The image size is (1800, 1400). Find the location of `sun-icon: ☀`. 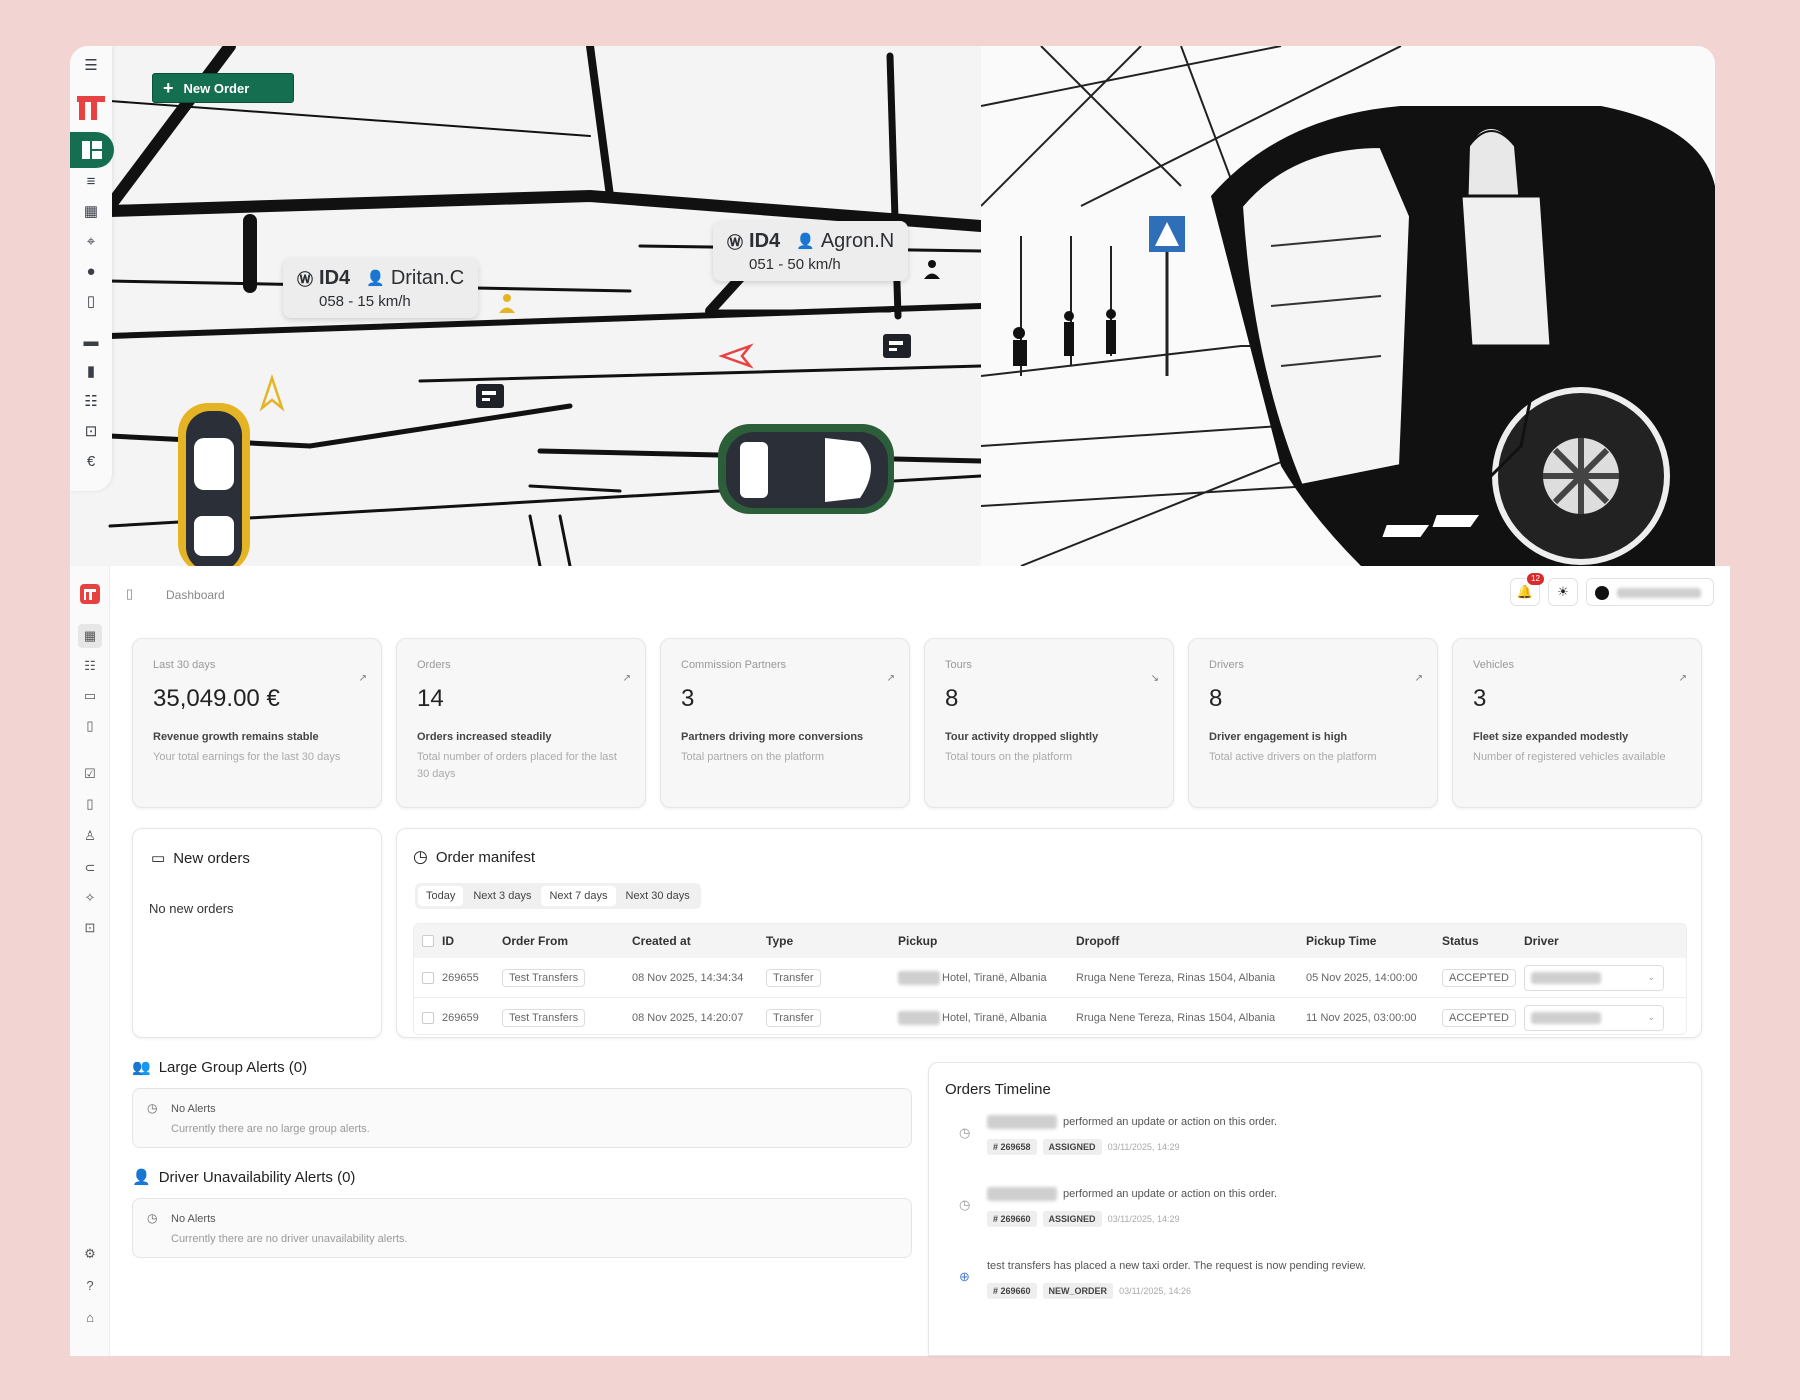

sun-icon: ☀ is located at coordinates (1563, 591).